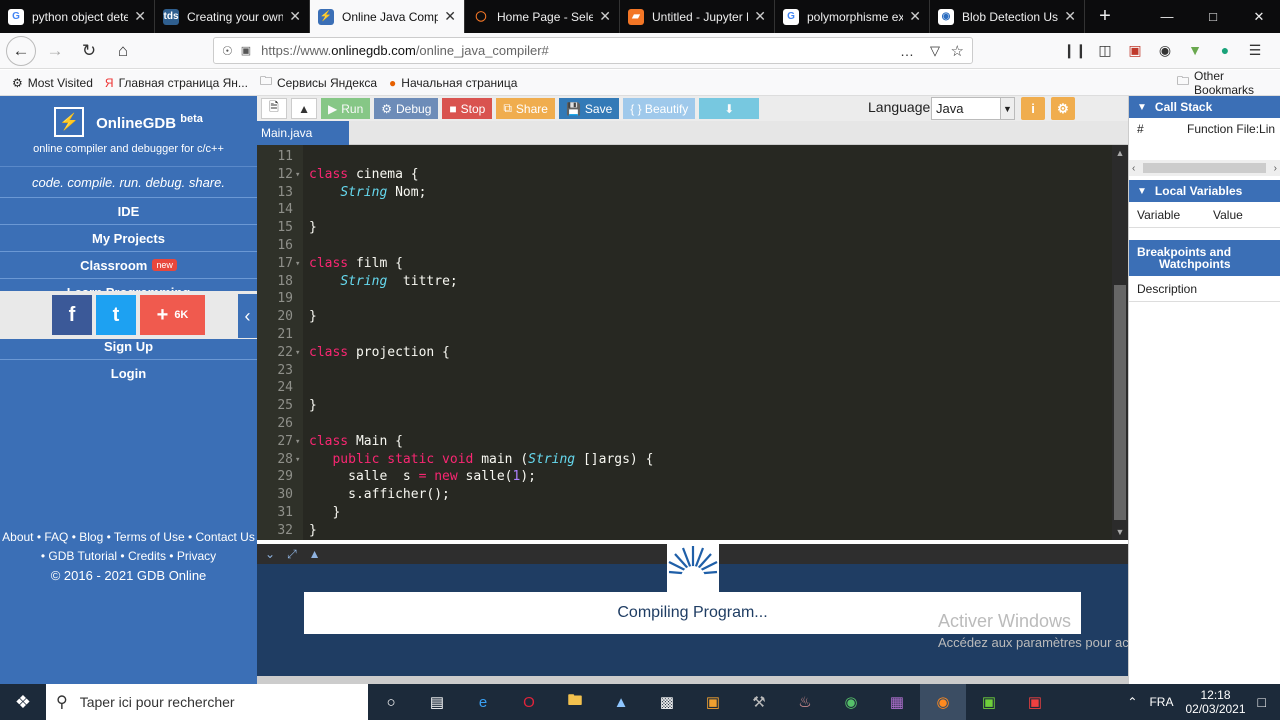  I want to click on windows-start-icon: ❖, so click(23, 702).